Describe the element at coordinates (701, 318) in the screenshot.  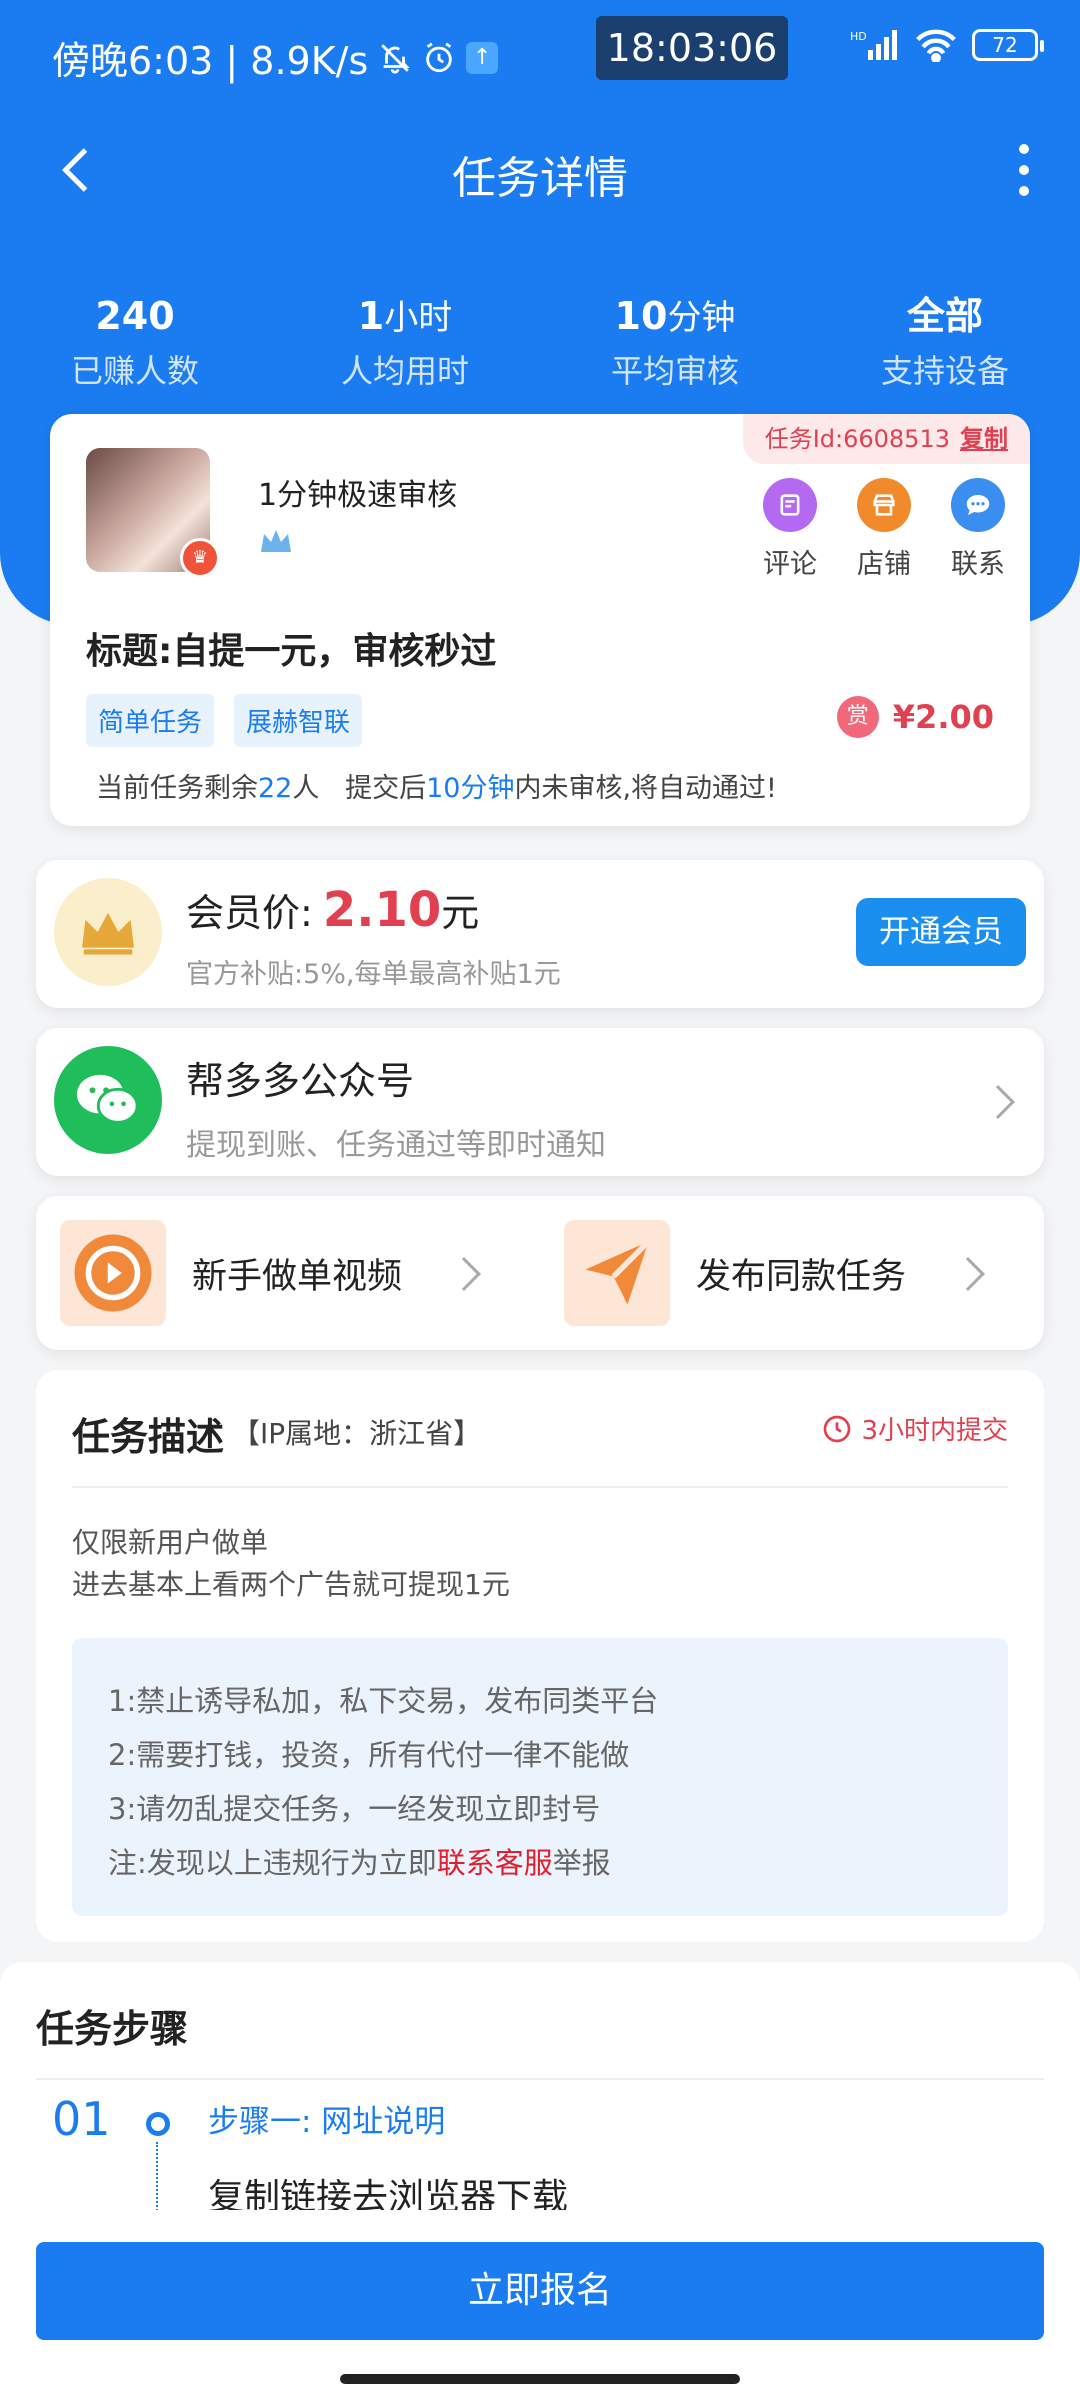
I see `stat-unit: 分钟` at that location.